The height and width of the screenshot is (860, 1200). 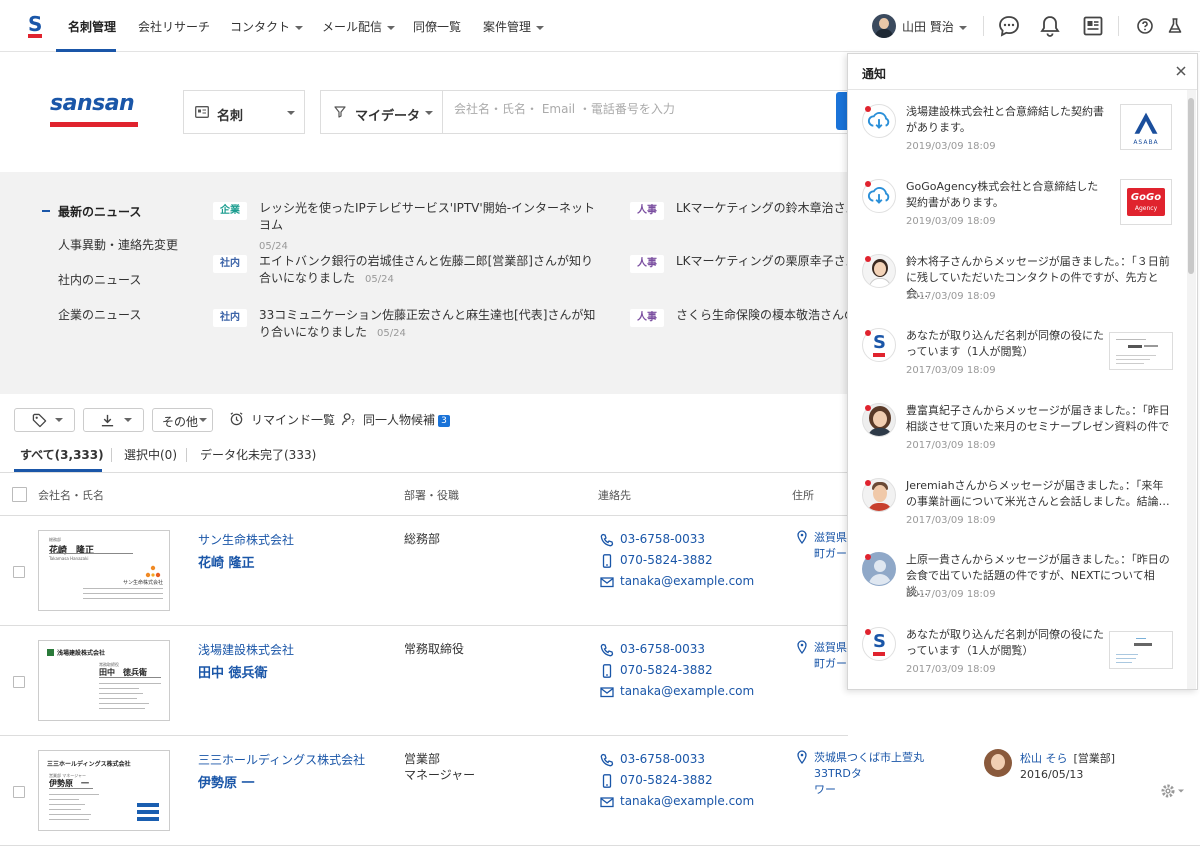 What do you see at coordinates (92, 103) in the screenshot?
I see `sansan-wordmark: sansan` at bounding box center [92, 103].